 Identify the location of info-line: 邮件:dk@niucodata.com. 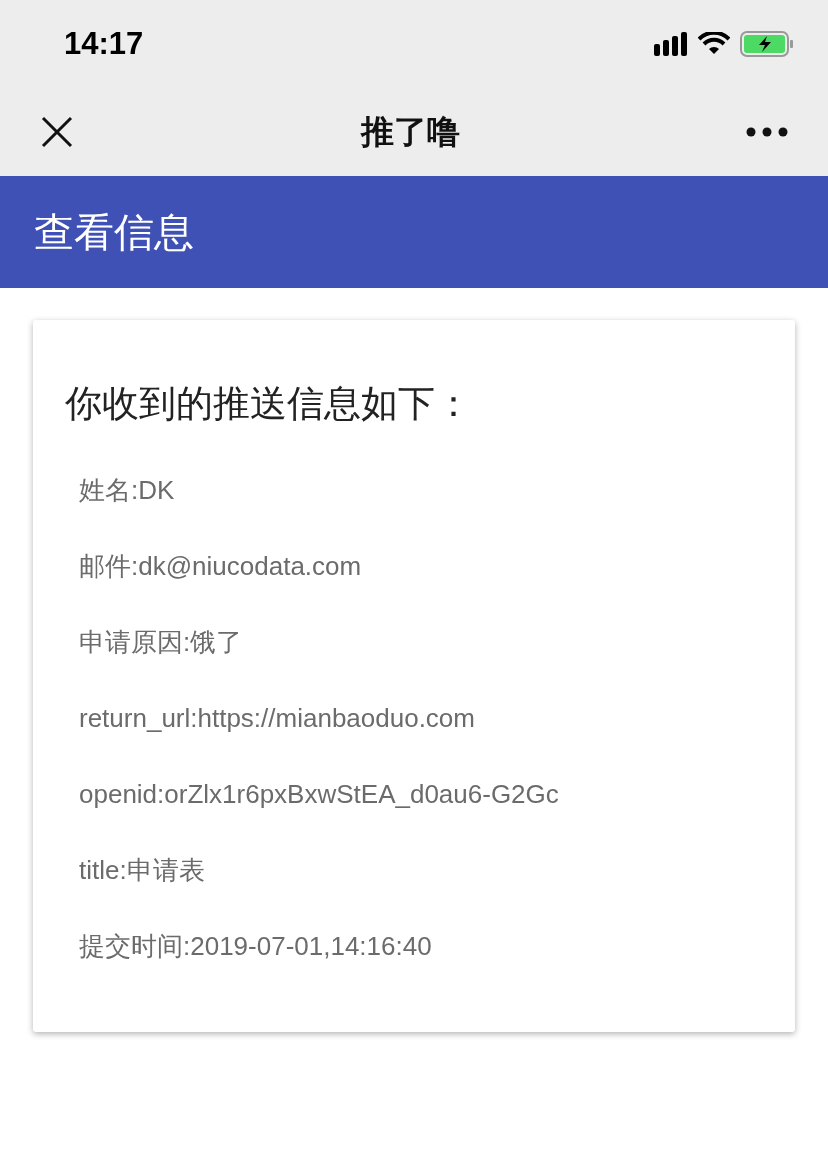
(221, 566).